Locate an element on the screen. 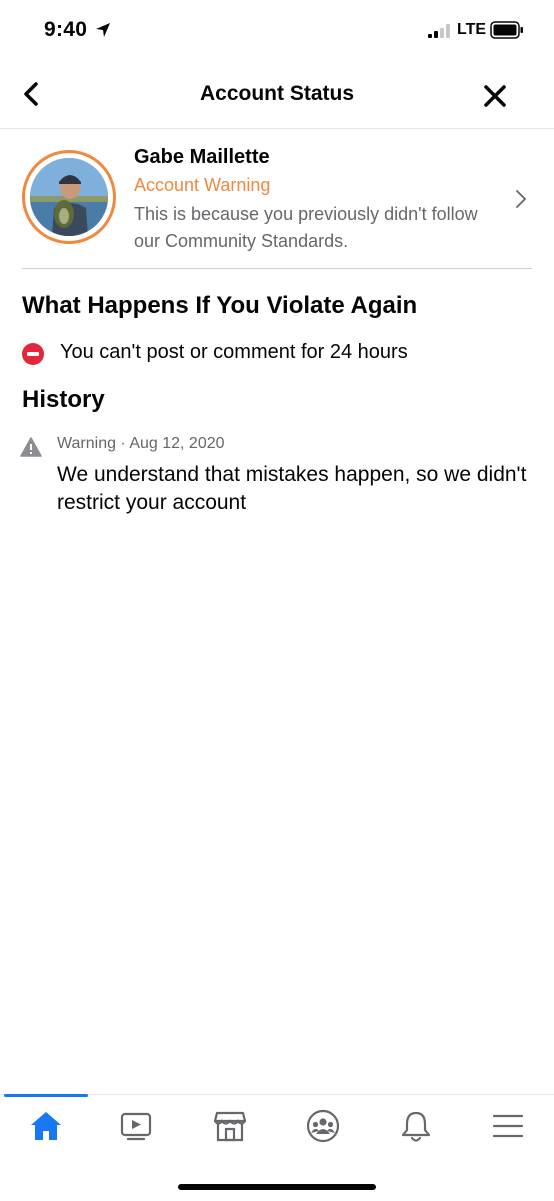 The height and width of the screenshot is (1201, 554). active-tab-indicator is located at coordinates (46, 1095).